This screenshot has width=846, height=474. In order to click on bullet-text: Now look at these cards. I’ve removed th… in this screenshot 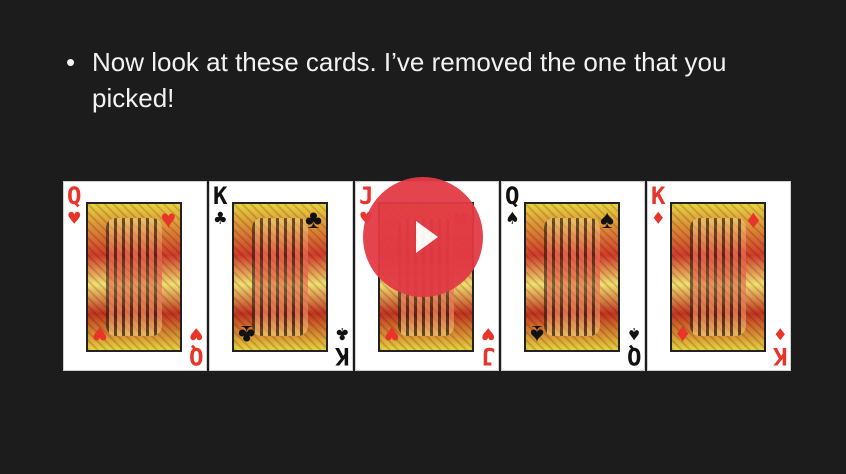, I will do `click(409, 80)`.